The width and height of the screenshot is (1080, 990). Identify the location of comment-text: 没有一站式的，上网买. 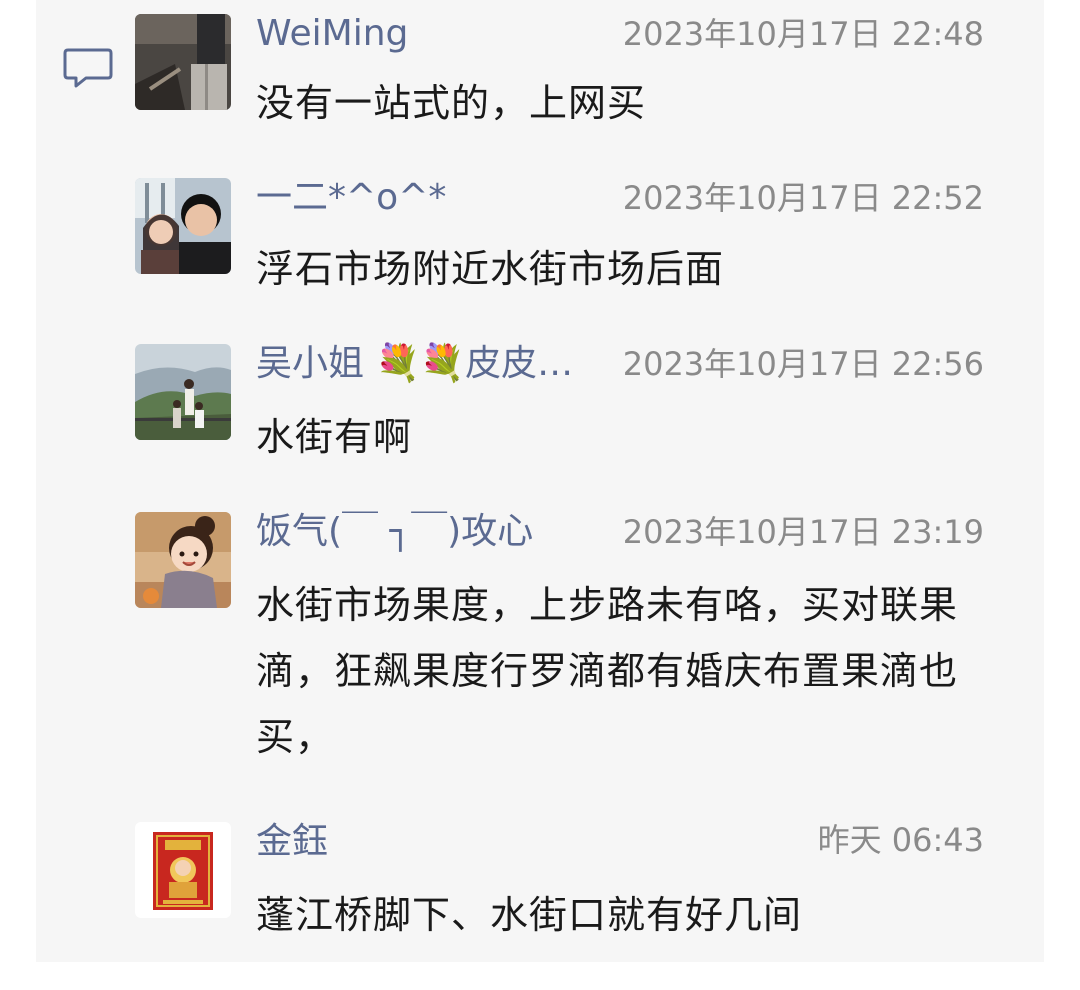
(451, 103).